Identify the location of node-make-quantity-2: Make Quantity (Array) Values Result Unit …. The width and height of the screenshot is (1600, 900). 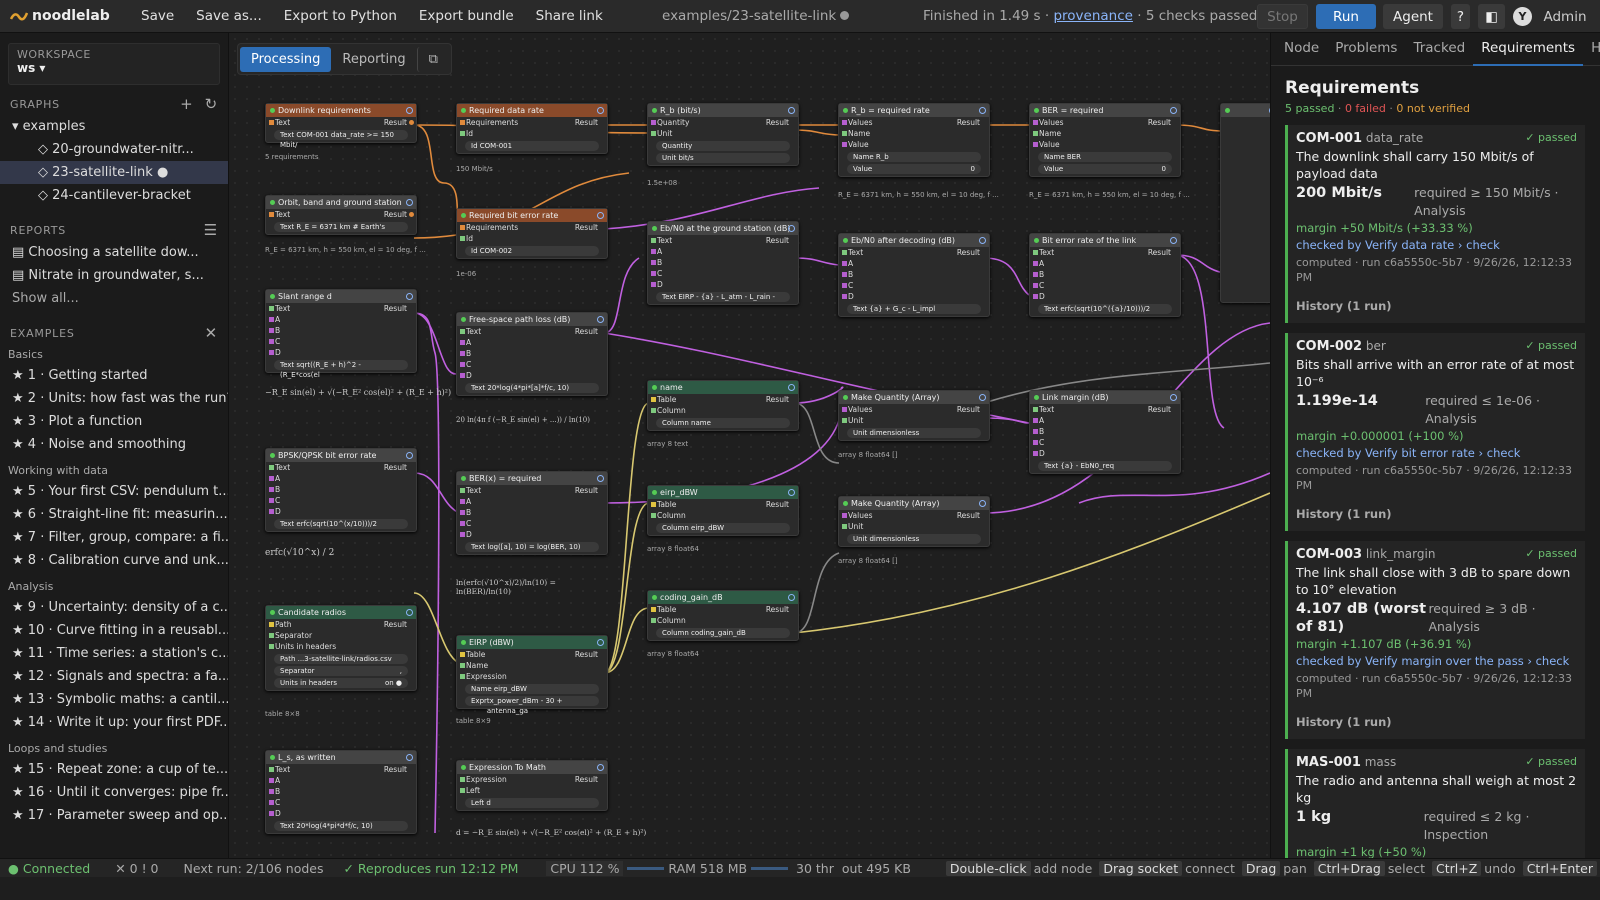
(914, 521).